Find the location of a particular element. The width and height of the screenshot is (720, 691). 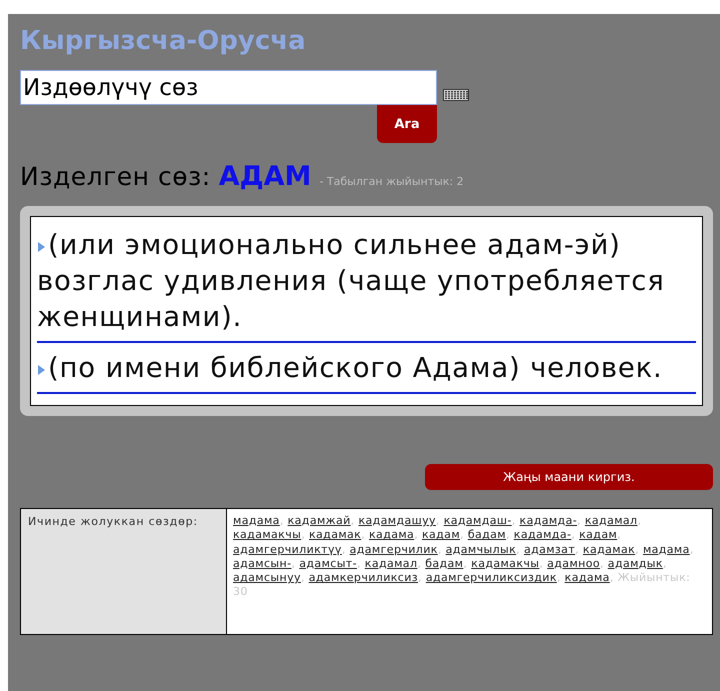

related-label: Ичинде жолуккан сөздөр: is located at coordinates (113, 521).